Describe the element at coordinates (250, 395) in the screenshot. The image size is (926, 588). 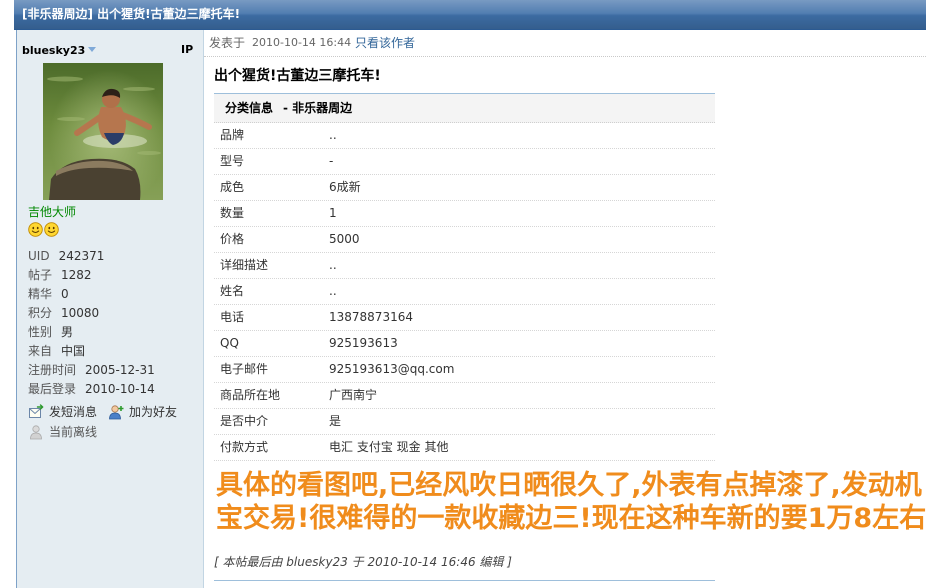
I see `info-label: 商品所在地` at that location.